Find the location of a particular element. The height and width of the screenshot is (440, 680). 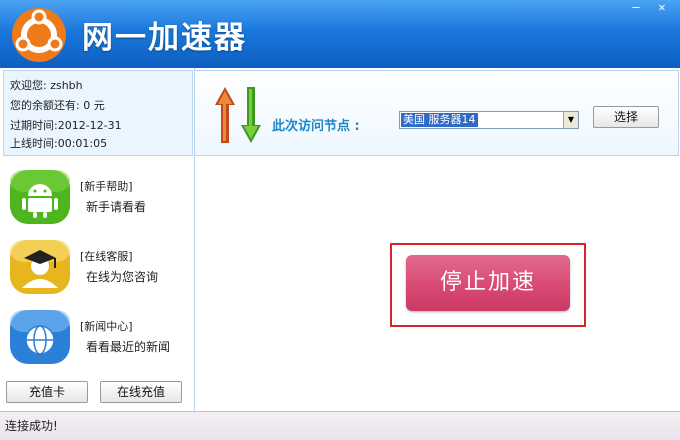

menu-item-help-title: [新手帮助] is located at coordinates (106, 186).